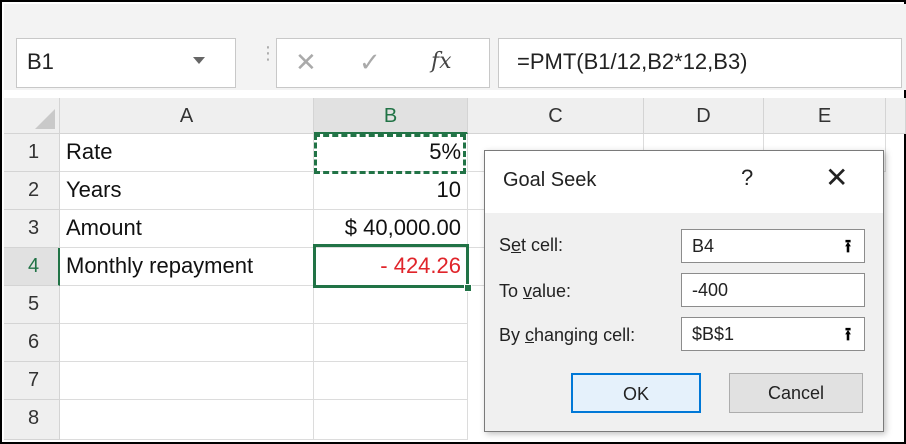 Image resolution: width=906 pixels, height=444 pixels. I want to click on cell-b8, so click(391, 420).